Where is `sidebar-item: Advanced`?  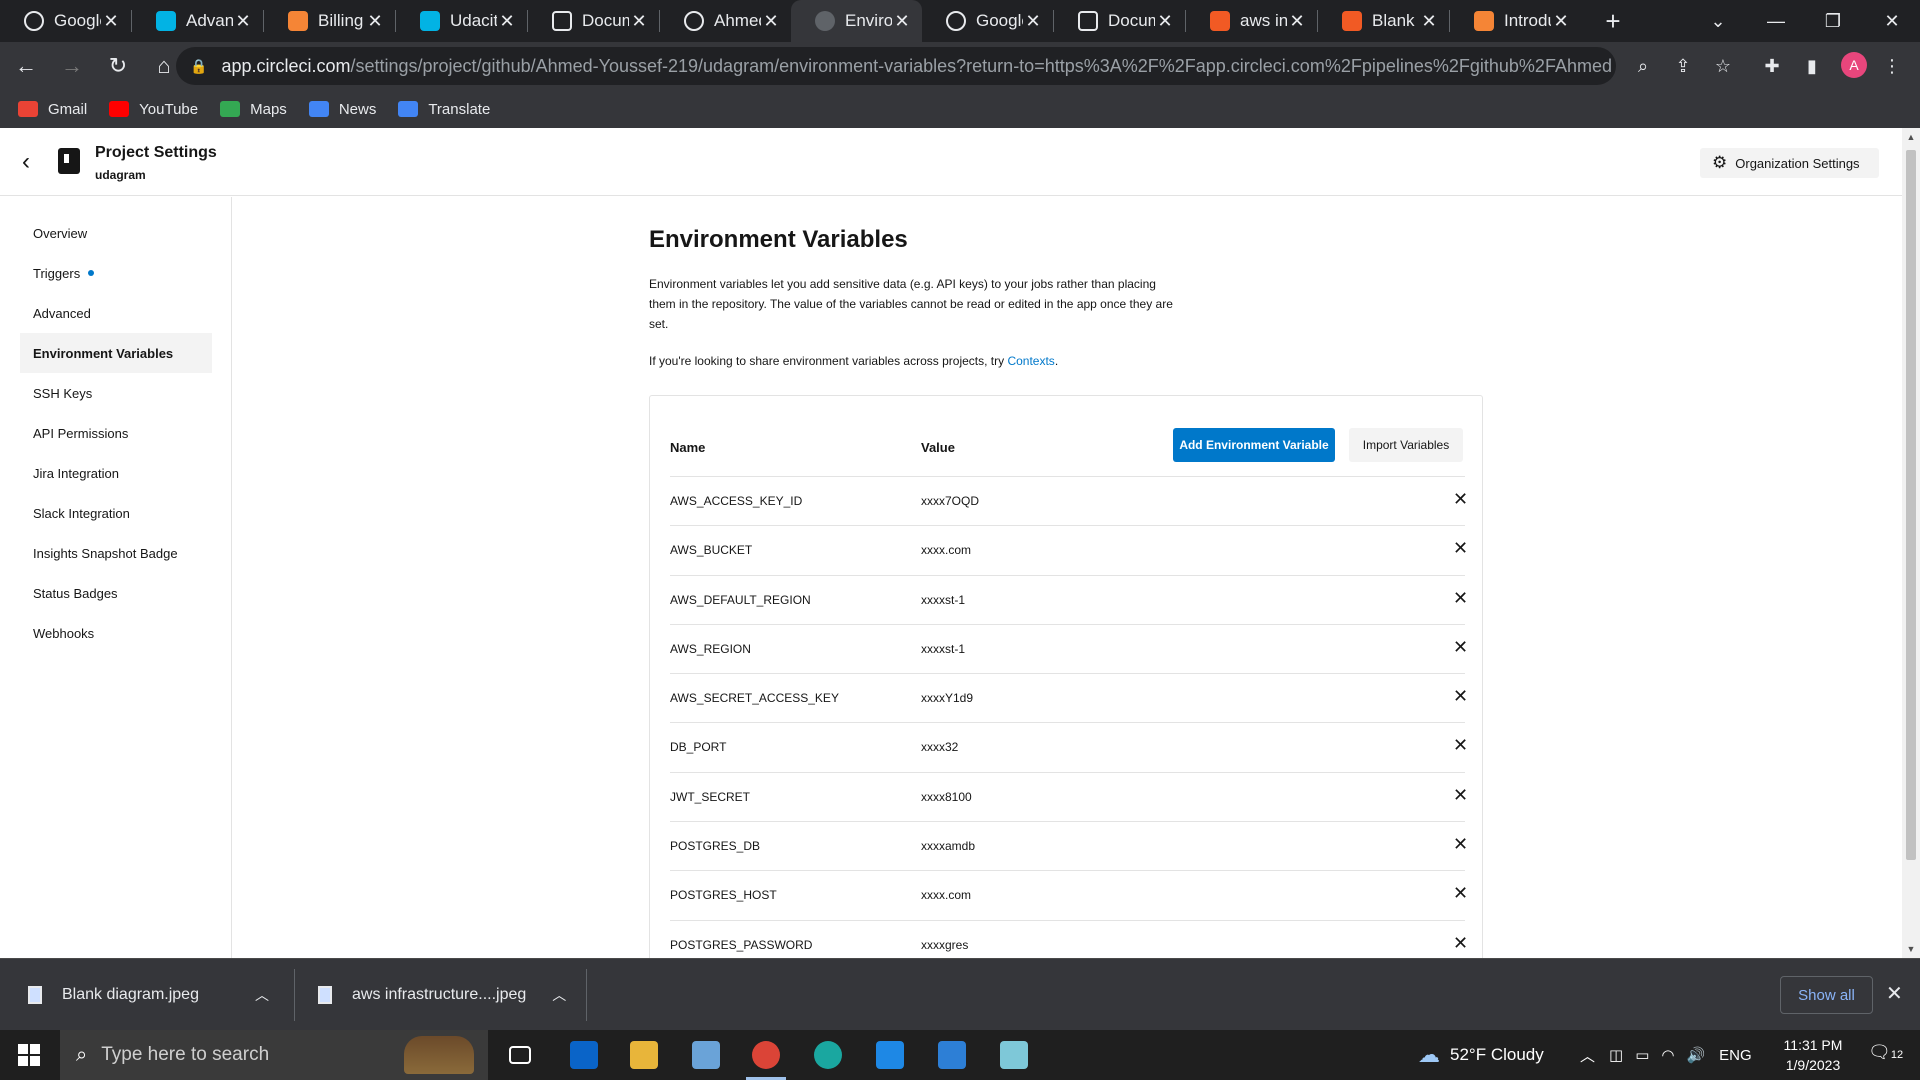 sidebar-item: Advanced is located at coordinates (116, 313).